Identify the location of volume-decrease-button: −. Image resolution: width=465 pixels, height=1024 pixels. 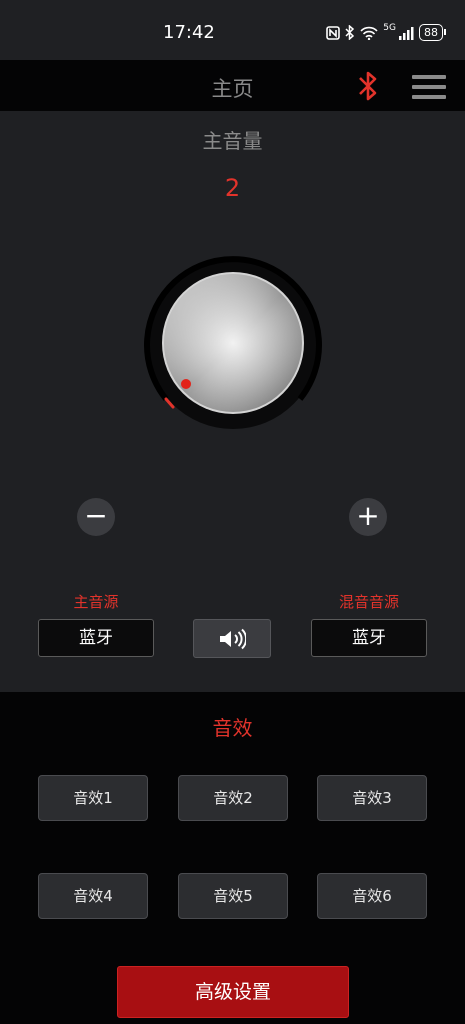
(96, 517).